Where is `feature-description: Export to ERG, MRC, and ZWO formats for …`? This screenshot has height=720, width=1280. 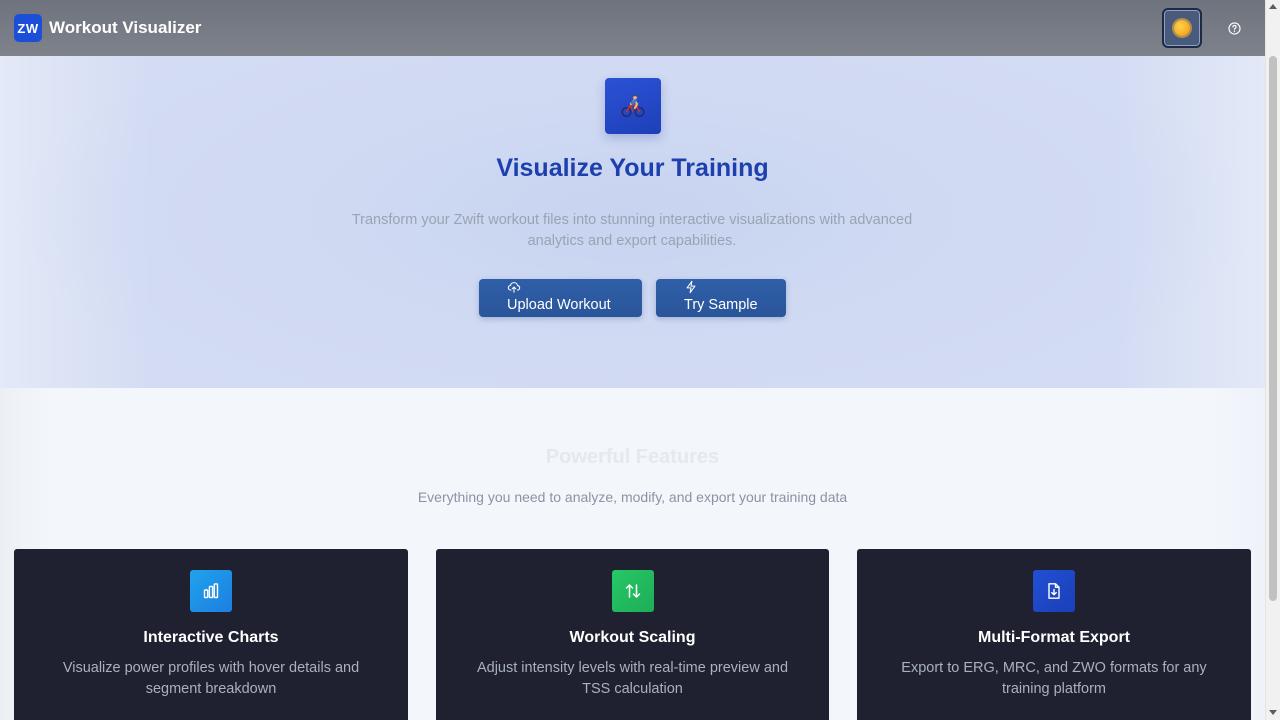
feature-description: Export to ERG, MRC, and ZWO formats for … is located at coordinates (1054, 678).